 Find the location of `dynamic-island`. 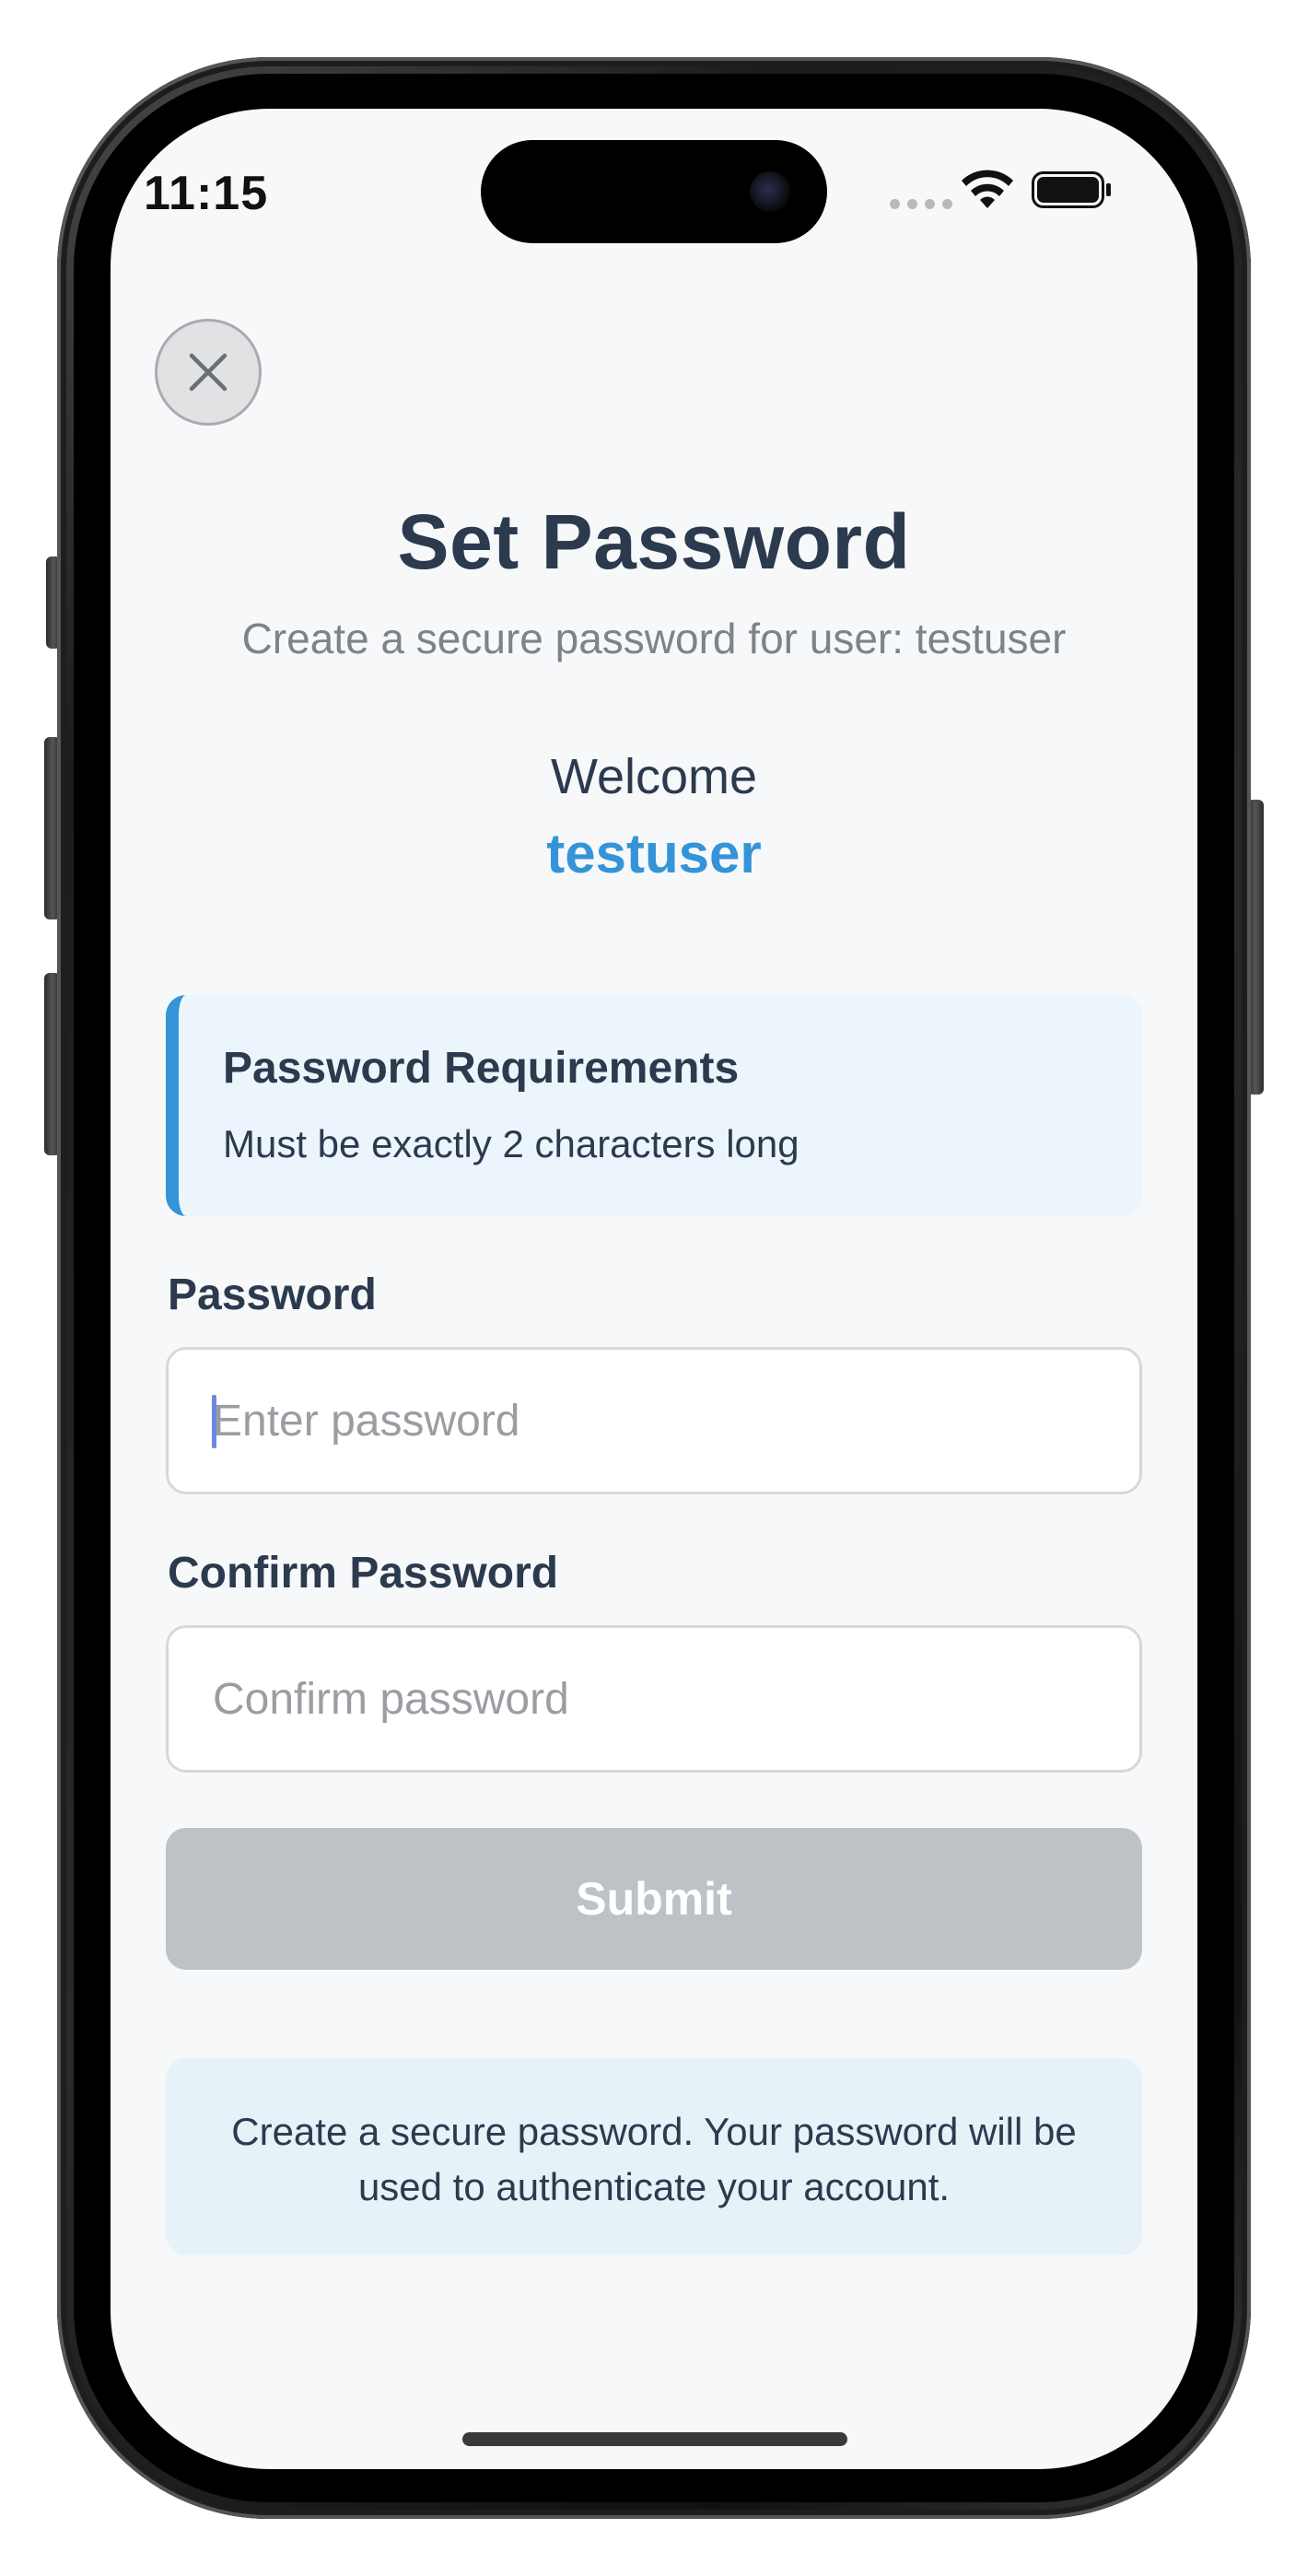

dynamic-island is located at coordinates (654, 191).